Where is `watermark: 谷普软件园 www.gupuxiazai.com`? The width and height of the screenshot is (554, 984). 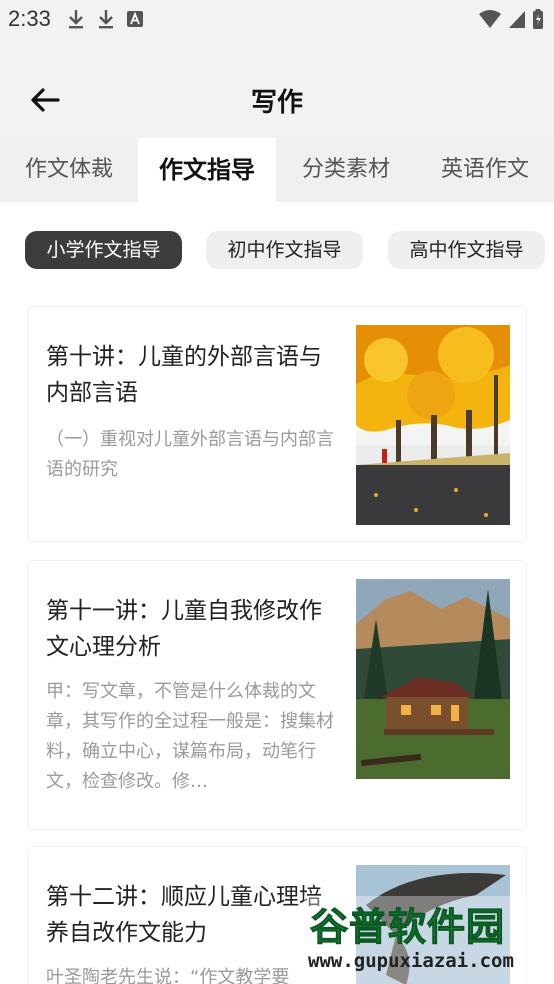
watermark: 谷普软件园 www.gupuxiazai.com is located at coordinates (429, 940).